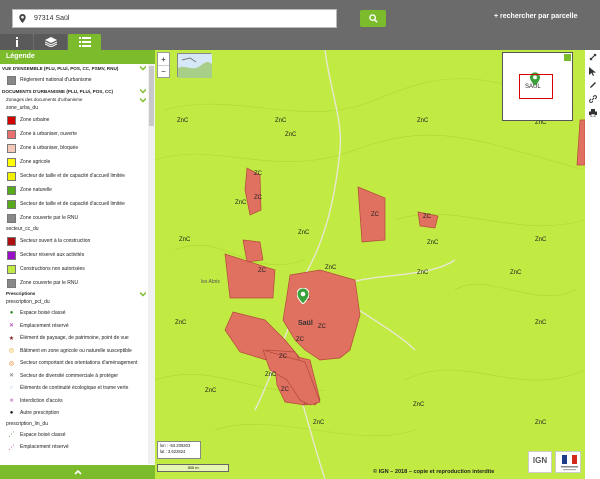 This screenshot has height=479, width=600. I want to click on info-icon, so click(16, 42).